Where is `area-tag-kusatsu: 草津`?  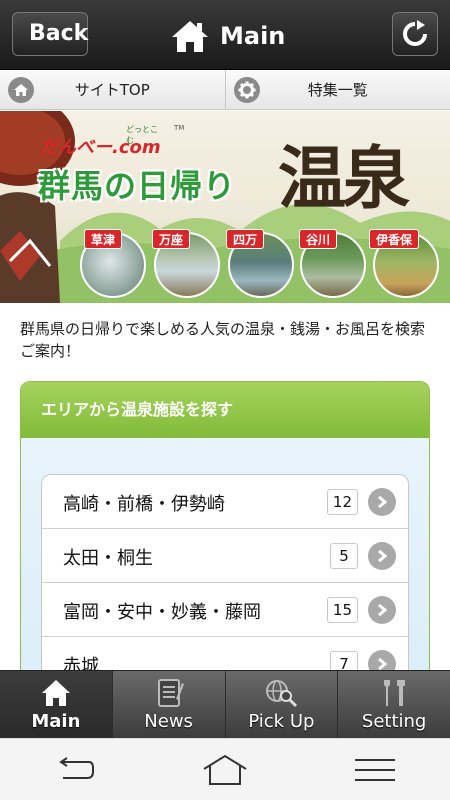 area-tag-kusatsu: 草津 is located at coordinates (103, 239).